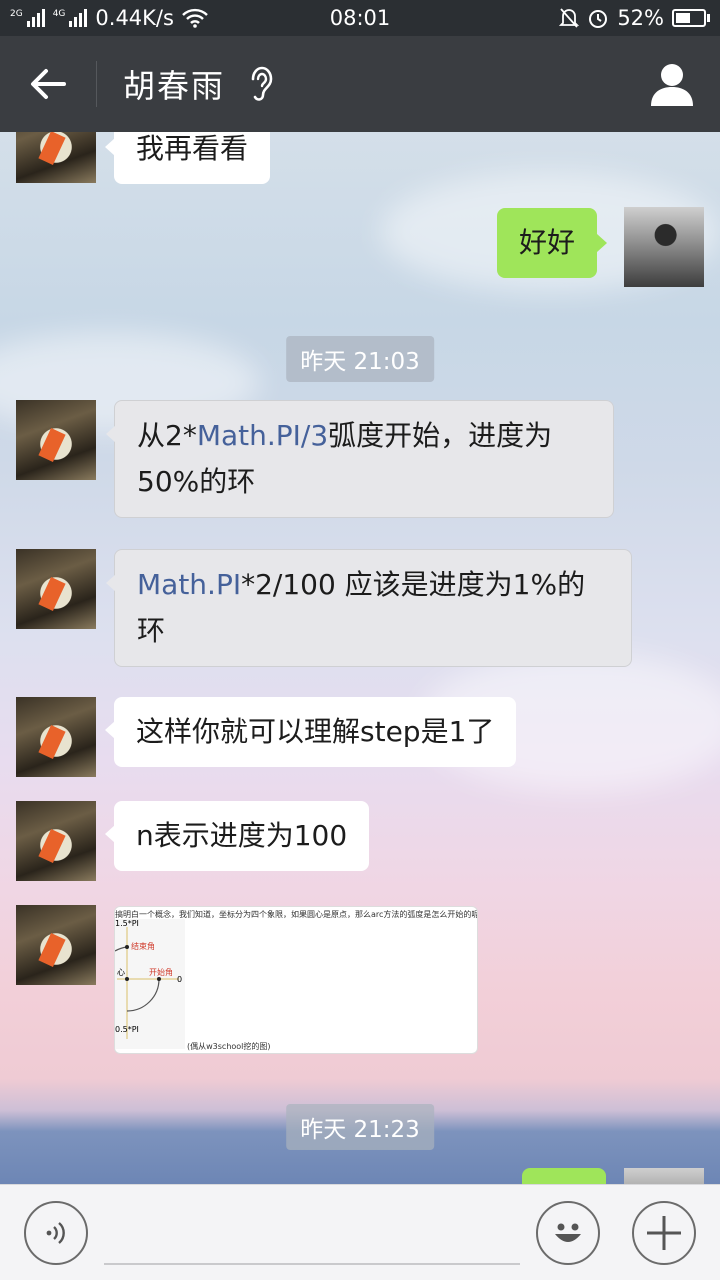  What do you see at coordinates (96, 84) in the screenshot?
I see `header-divider` at bounding box center [96, 84].